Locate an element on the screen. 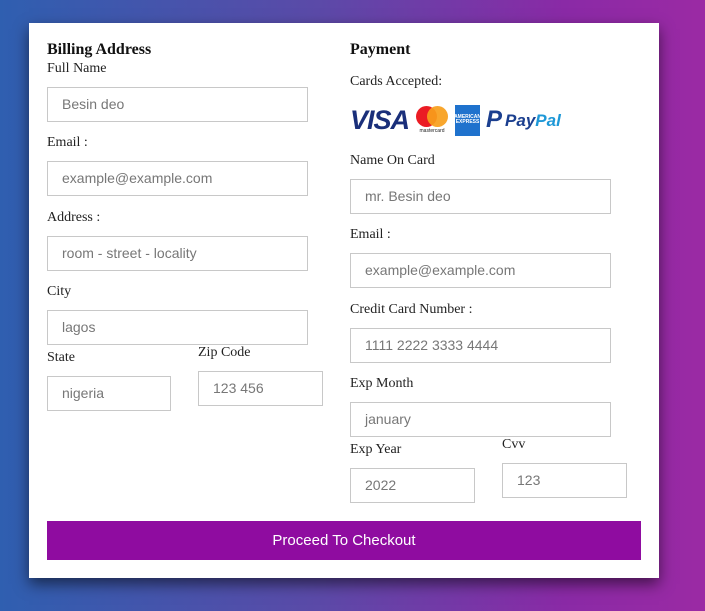  city-label: City is located at coordinates (59, 291).